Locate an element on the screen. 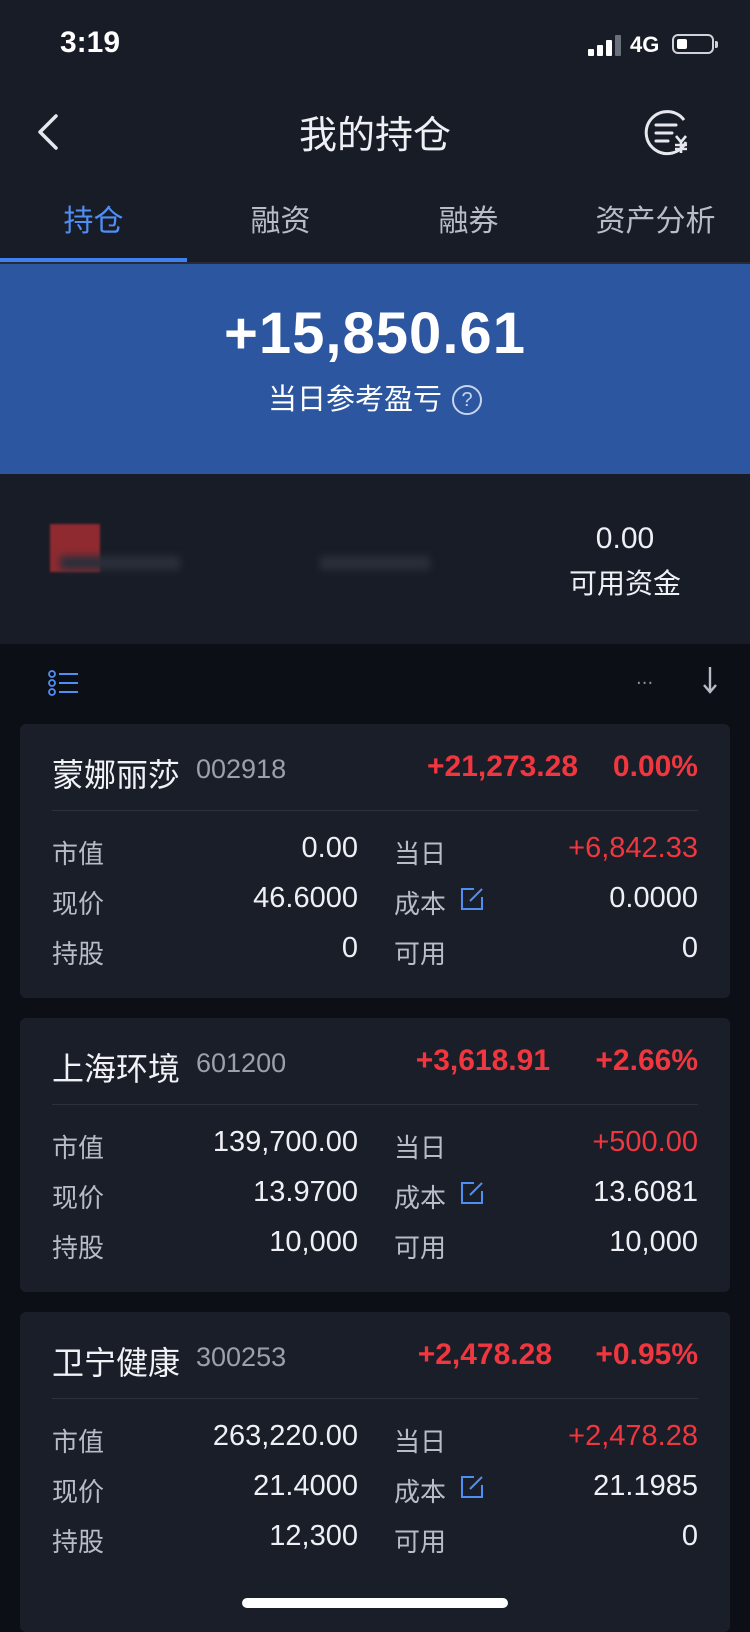 The height and width of the screenshot is (1632, 750). network-type: 4G is located at coordinates (645, 44).